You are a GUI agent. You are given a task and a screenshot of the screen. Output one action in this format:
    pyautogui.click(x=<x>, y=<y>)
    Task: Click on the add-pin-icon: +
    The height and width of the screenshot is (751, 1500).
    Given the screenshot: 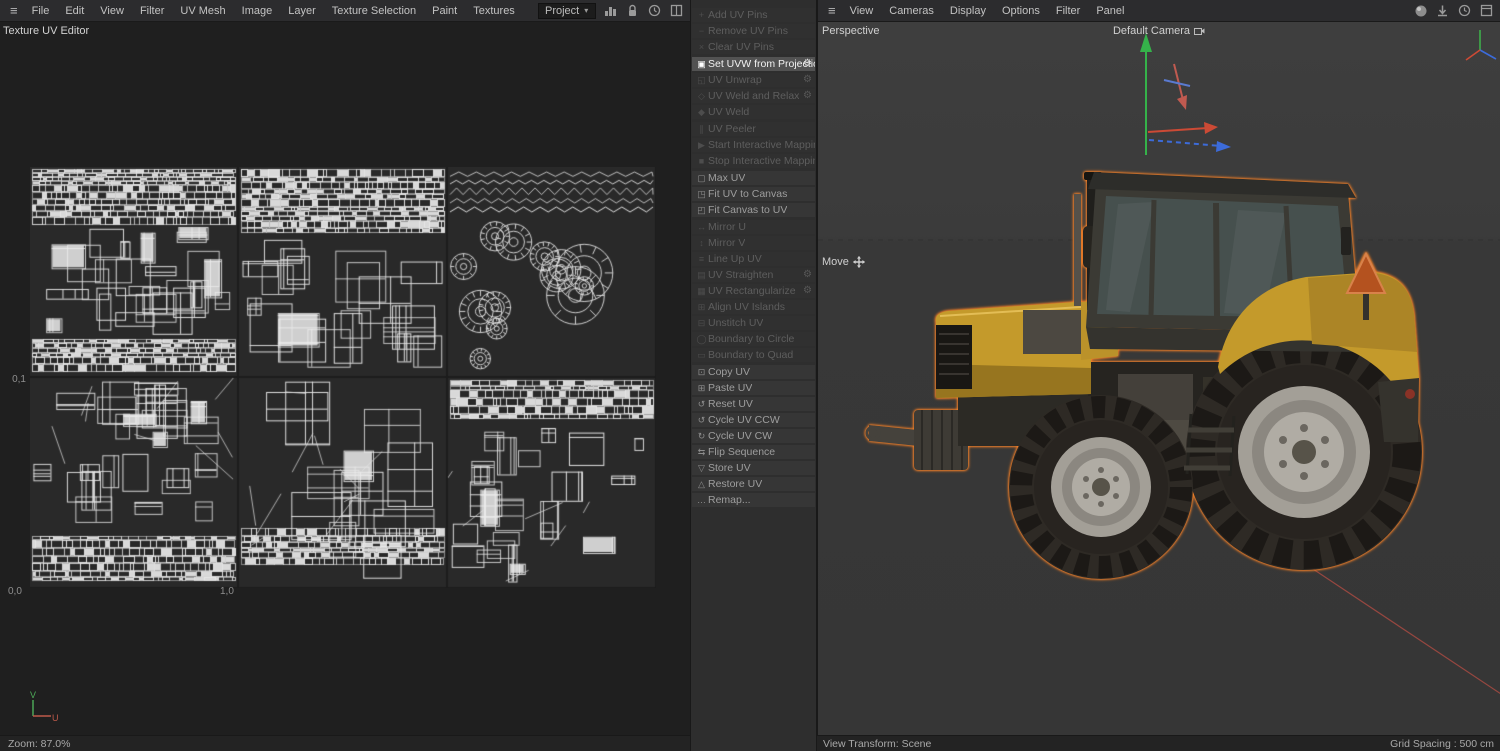 What is the action you would take?
    pyautogui.click(x=701, y=15)
    